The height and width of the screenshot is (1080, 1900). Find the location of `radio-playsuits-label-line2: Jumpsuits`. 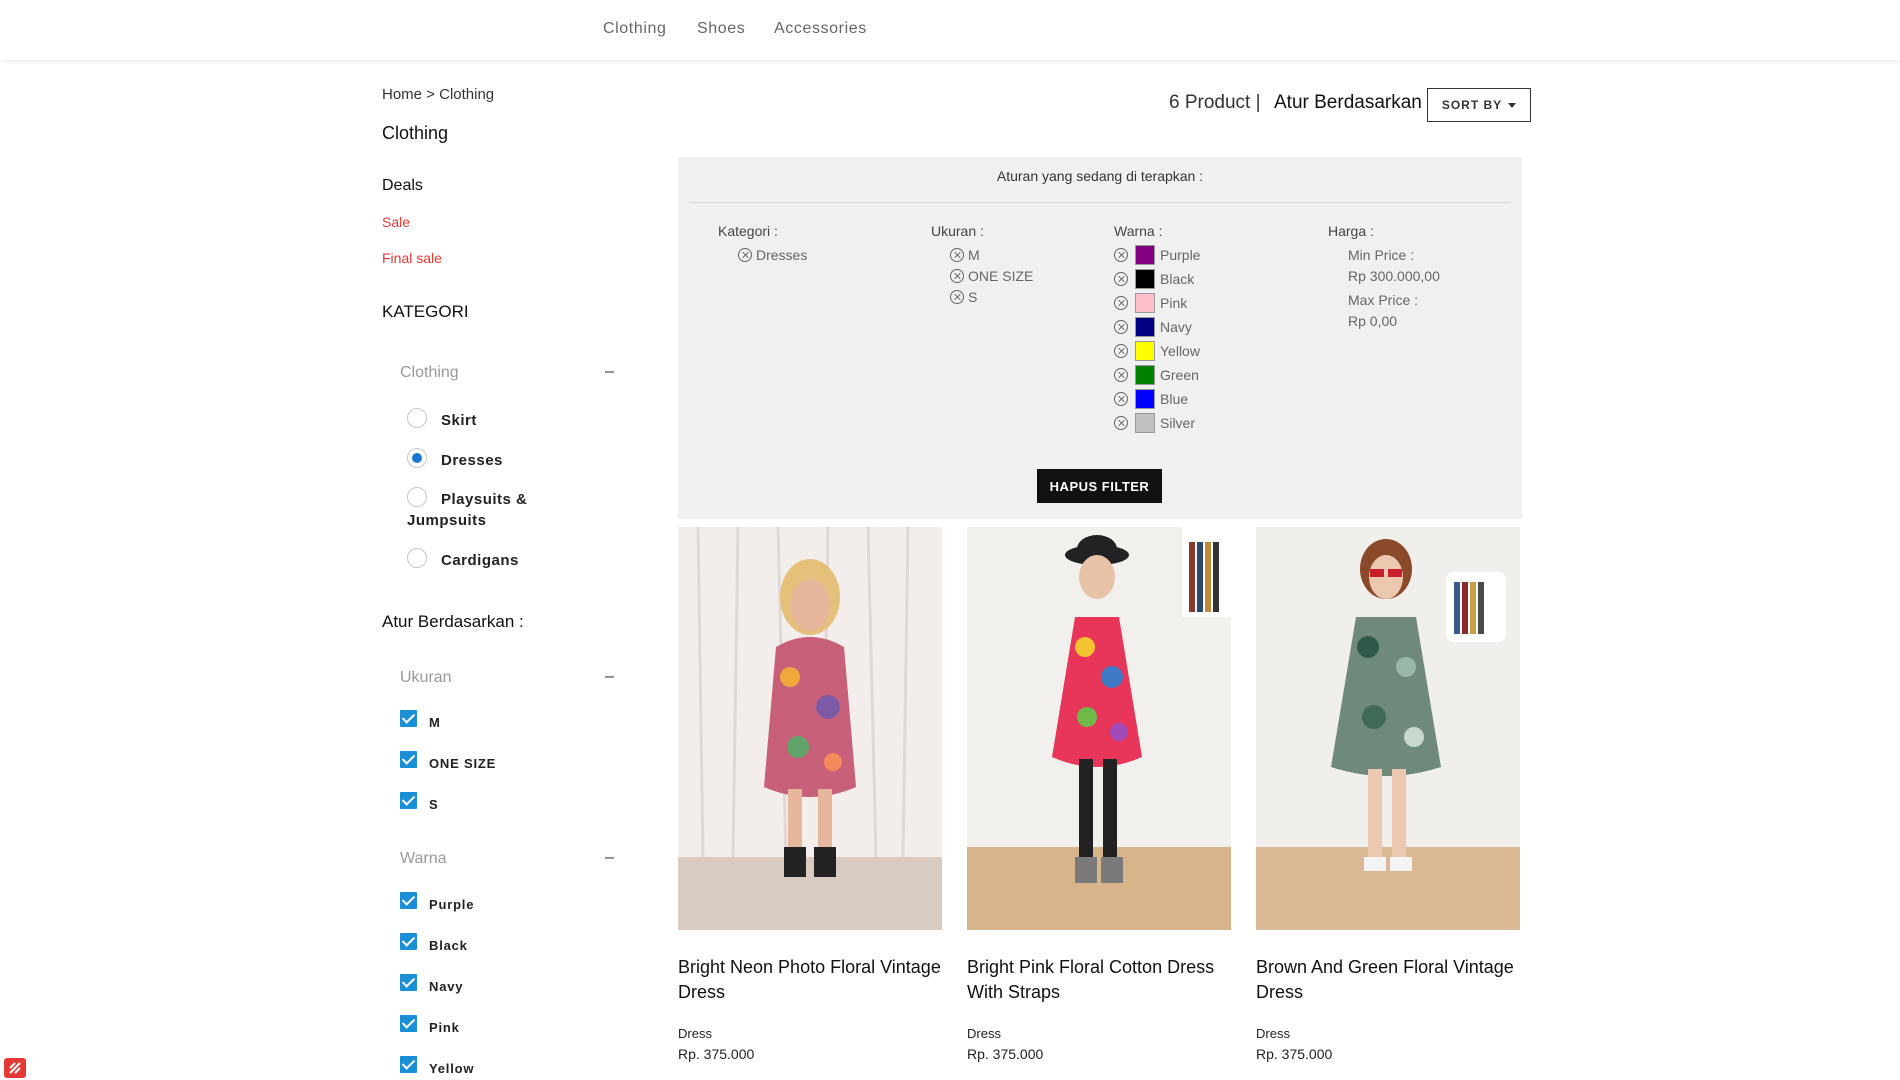

radio-playsuits-label-line2: Jumpsuits is located at coordinates (447, 520).